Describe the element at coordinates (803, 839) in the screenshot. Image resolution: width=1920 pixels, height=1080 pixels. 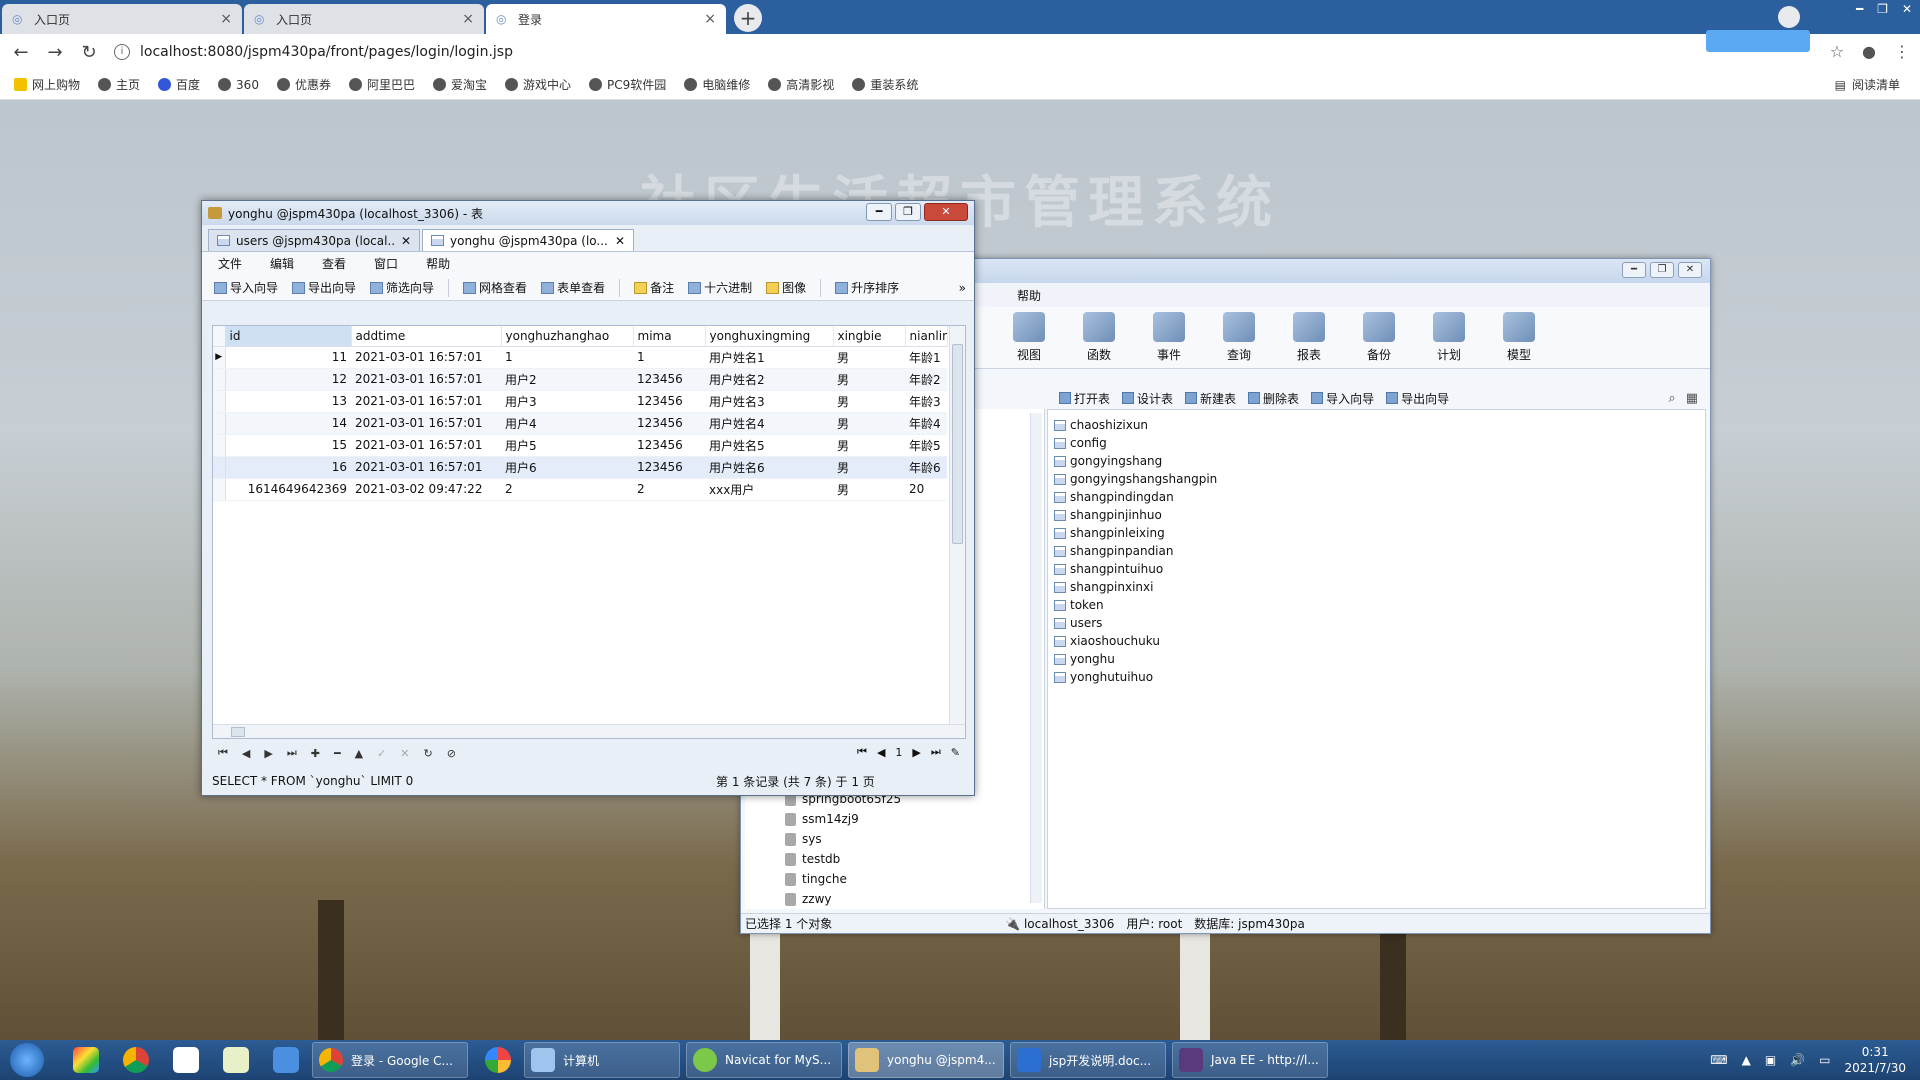
I see `database-item: sys` at that location.